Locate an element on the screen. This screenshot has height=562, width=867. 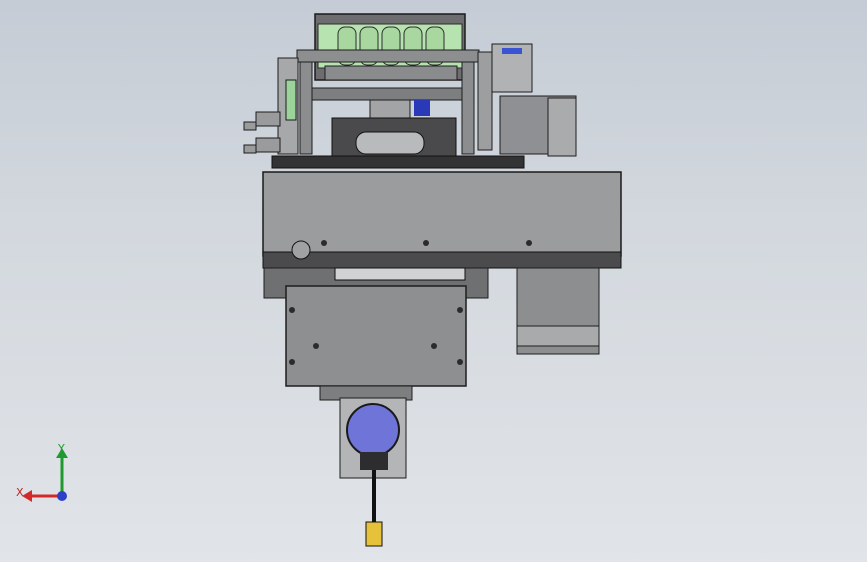
axis-x-label: X is located at coordinates (20, 492).